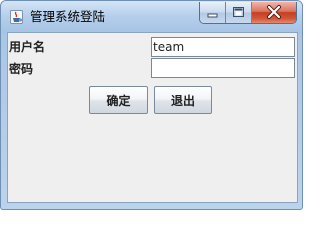 This screenshot has width=320, height=240. What do you see at coordinates (151, 17) in the screenshot?
I see `title-bar: 管理系统登陆` at bounding box center [151, 17].